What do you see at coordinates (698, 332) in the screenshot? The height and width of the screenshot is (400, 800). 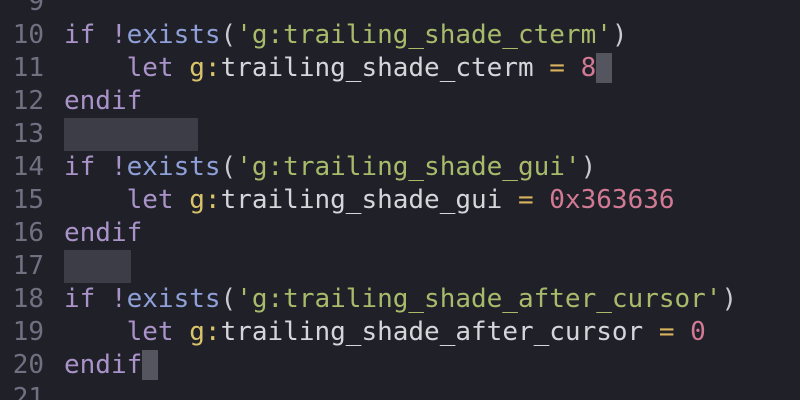 I see `number-literal: 0` at bounding box center [698, 332].